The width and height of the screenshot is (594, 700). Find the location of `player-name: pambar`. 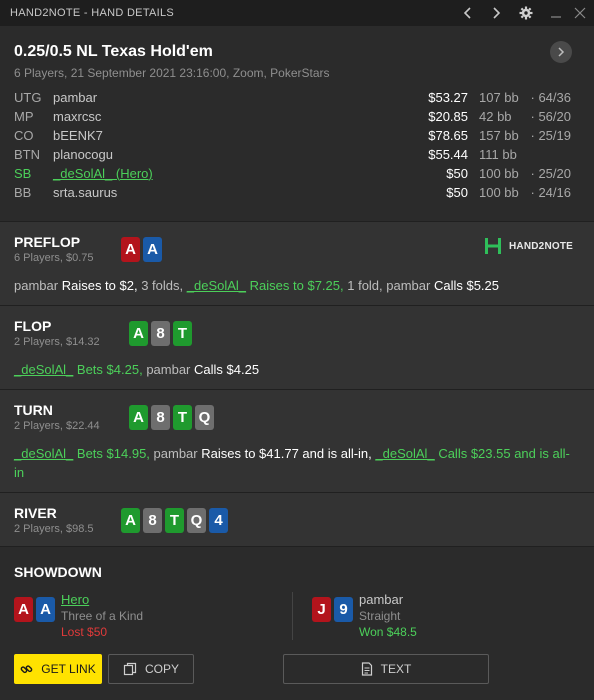

player-name: pambar is located at coordinates (75, 97).